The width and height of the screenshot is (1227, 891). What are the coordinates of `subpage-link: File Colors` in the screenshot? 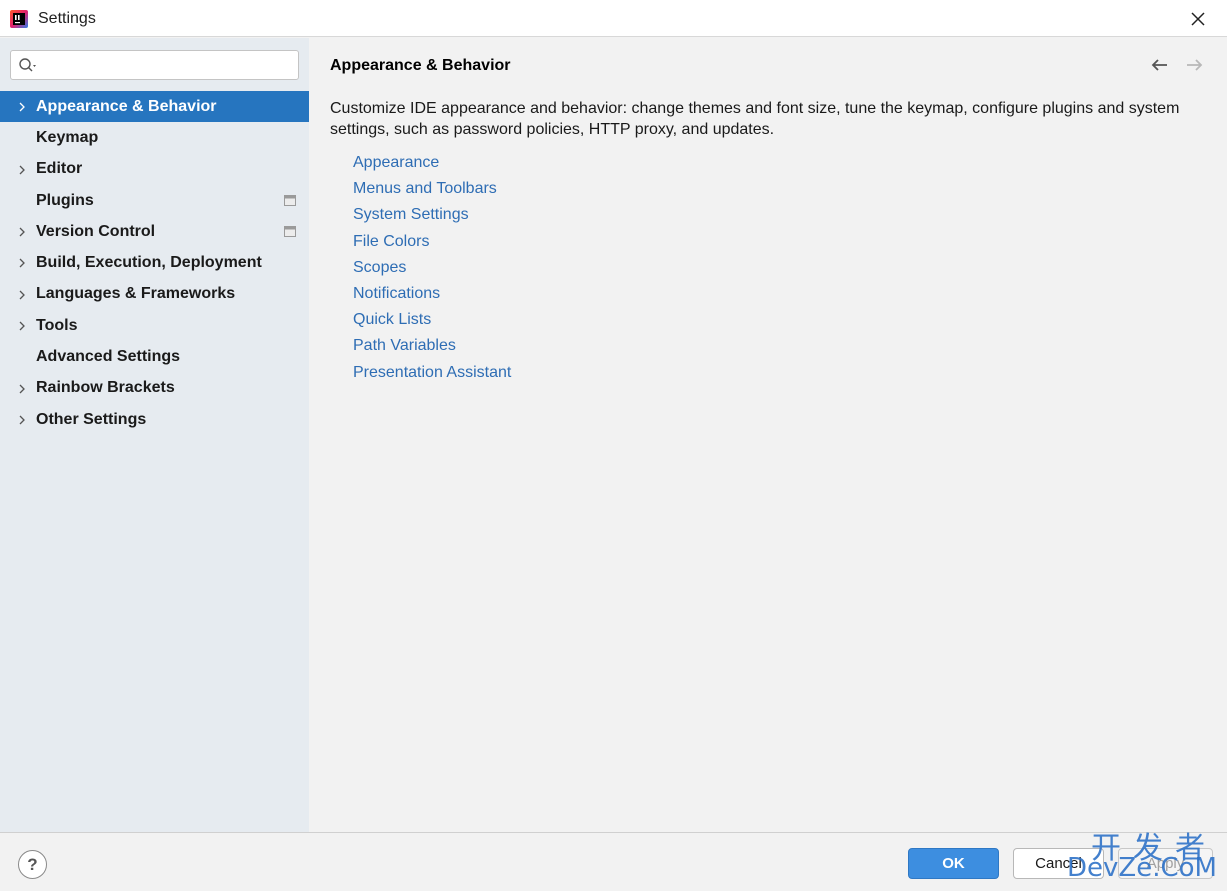 It's located at (432, 244).